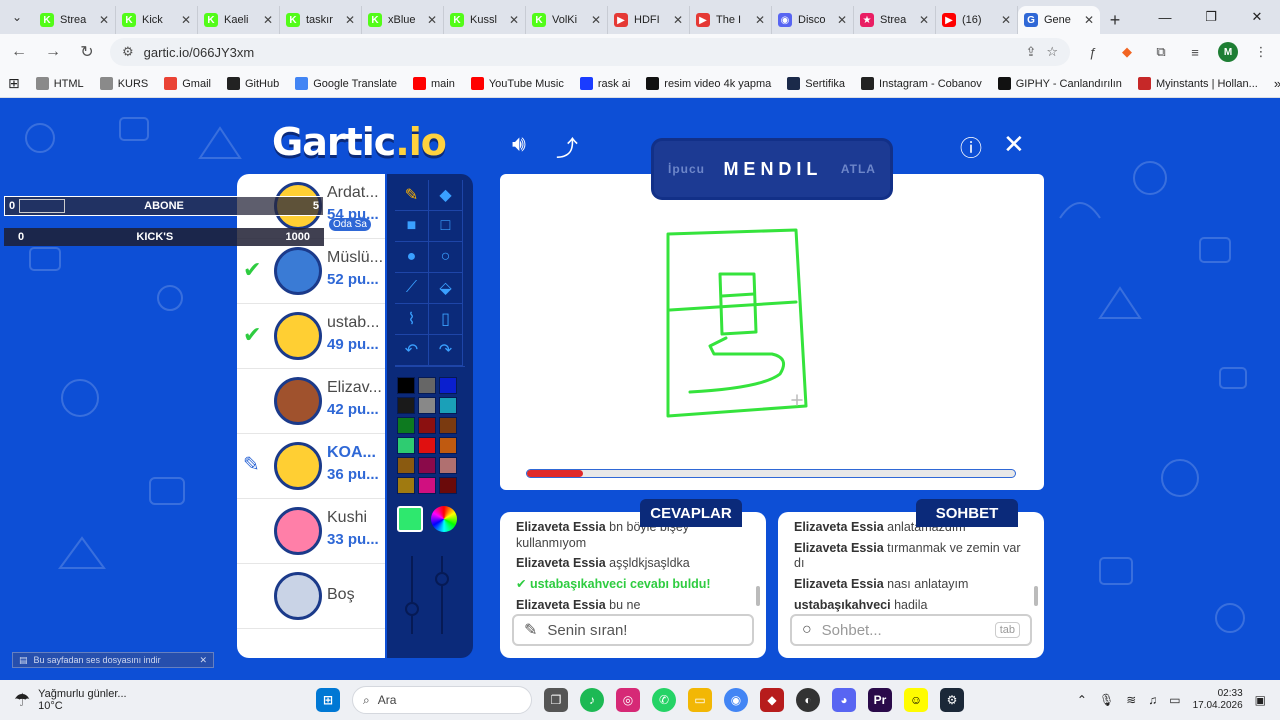 This screenshot has width=1280, height=720. What do you see at coordinates (664, 700) in the screenshot?
I see `whatsapp-icon: ✆` at bounding box center [664, 700].